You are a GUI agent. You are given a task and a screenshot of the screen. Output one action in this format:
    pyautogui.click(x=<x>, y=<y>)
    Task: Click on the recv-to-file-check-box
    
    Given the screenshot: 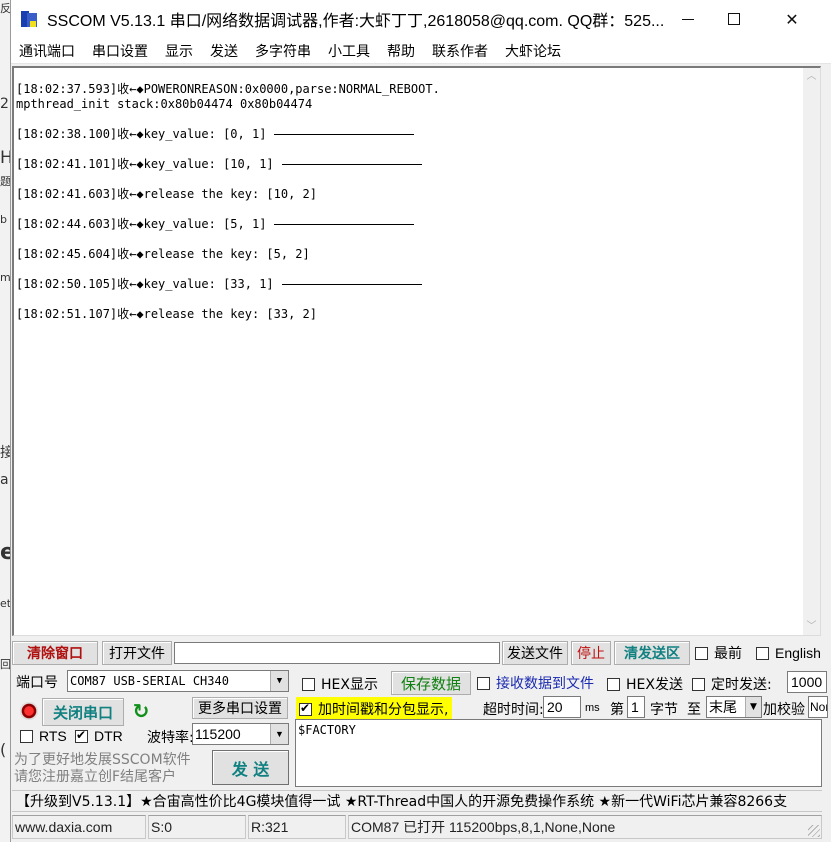 What is the action you would take?
    pyautogui.click(x=483, y=683)
    